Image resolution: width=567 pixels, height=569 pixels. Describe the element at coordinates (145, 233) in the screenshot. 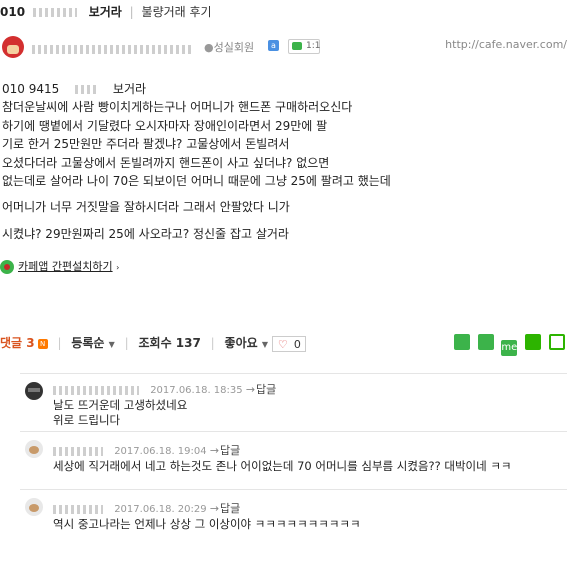

I see `body-line: 시켰냐? 29만원짜리 25에 사오라고? 정신줄 잡고 살거라` at that location.